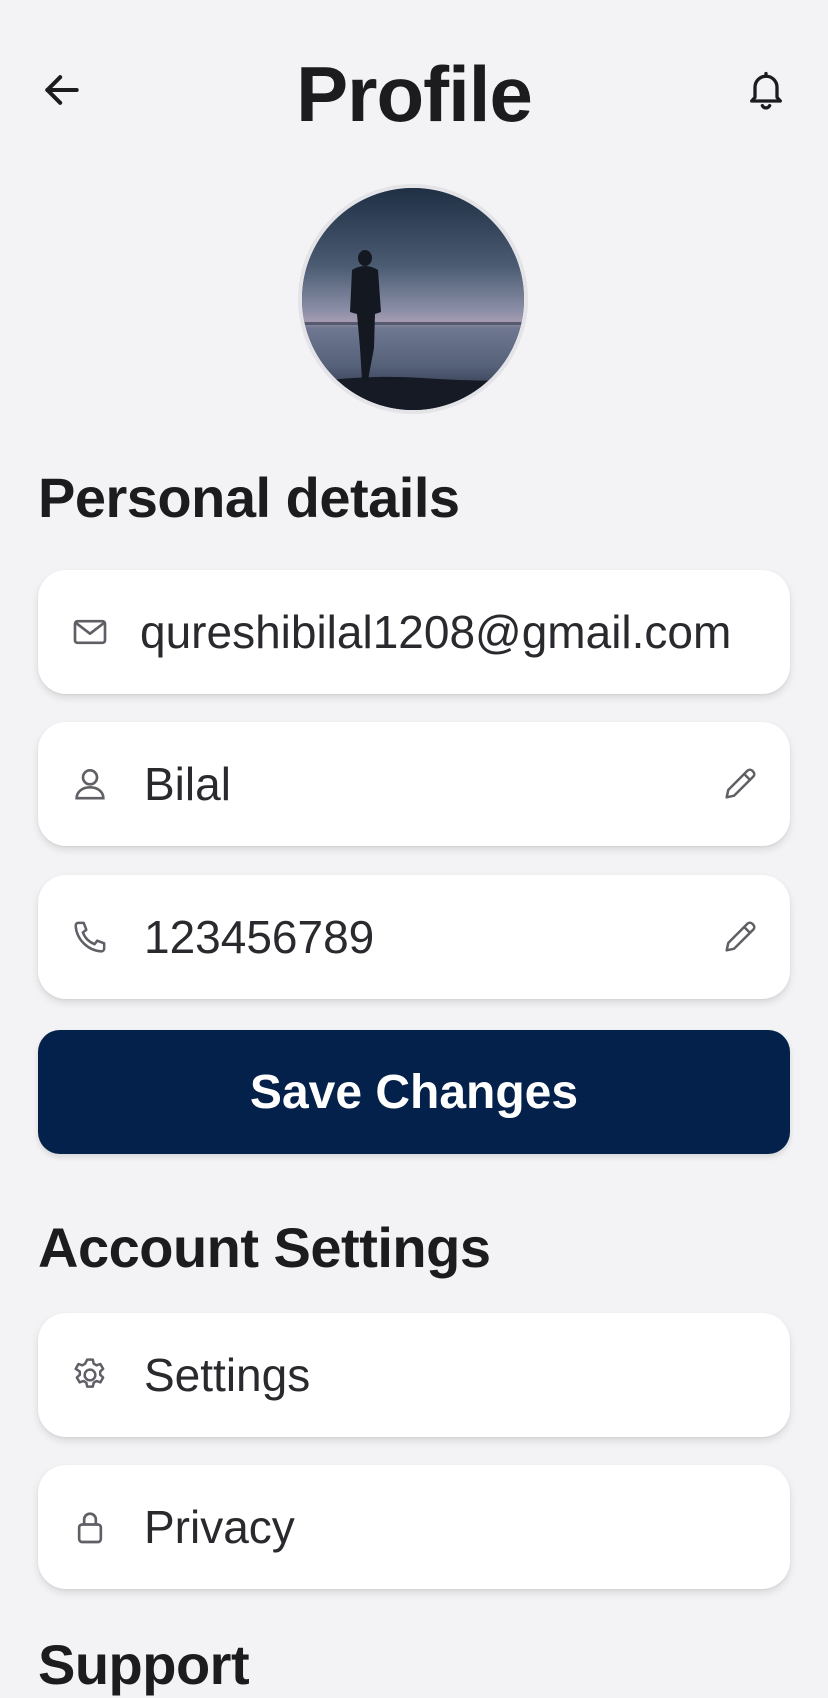 Image resolution: width=828 pixels, height=1698 pixels. I want to click on phone-icon, so click(90, 937).